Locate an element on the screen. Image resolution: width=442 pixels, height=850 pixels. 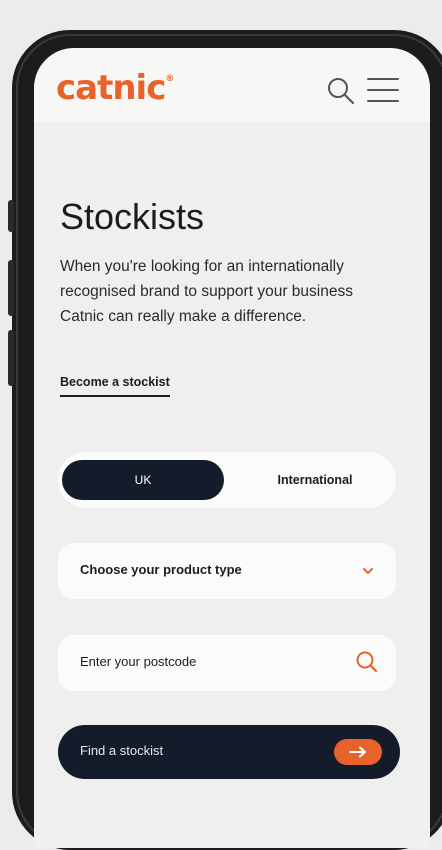
region-option-international: International is located at coordinates (315, 480).